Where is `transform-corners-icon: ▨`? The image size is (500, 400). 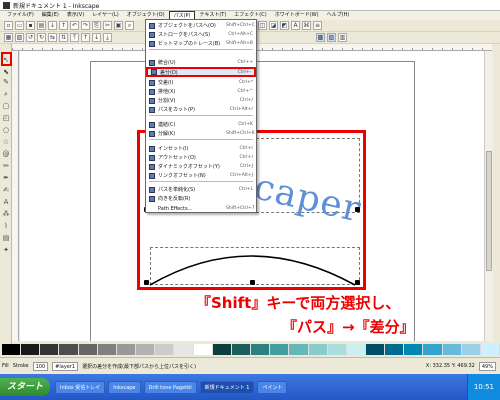
transform-corners-icon: ▨ is located at coordinates (331, 37).